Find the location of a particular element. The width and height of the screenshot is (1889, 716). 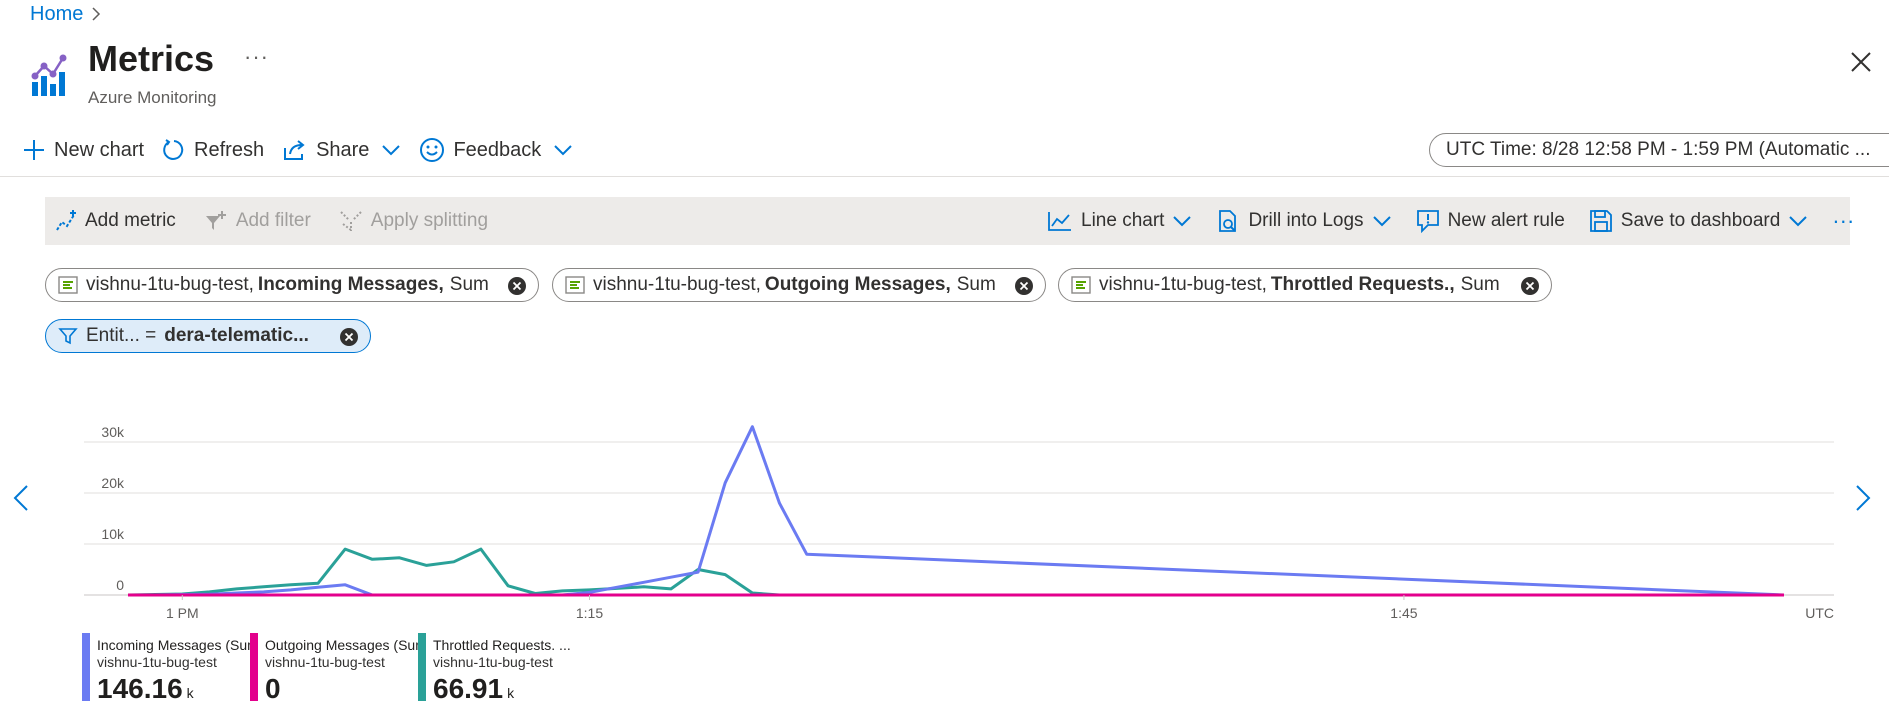

plus-icon is located at coordinates (34, 150).